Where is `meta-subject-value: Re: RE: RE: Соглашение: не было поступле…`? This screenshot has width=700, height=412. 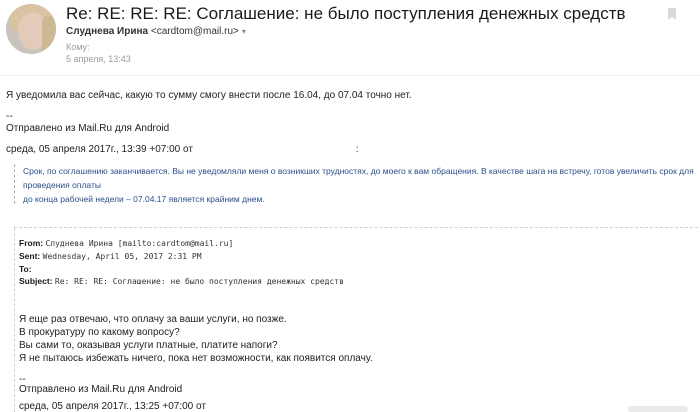 meta-subject-value: Re: RE: RE: Соглашение: не было поступле… is located at coordinates (199, 281).